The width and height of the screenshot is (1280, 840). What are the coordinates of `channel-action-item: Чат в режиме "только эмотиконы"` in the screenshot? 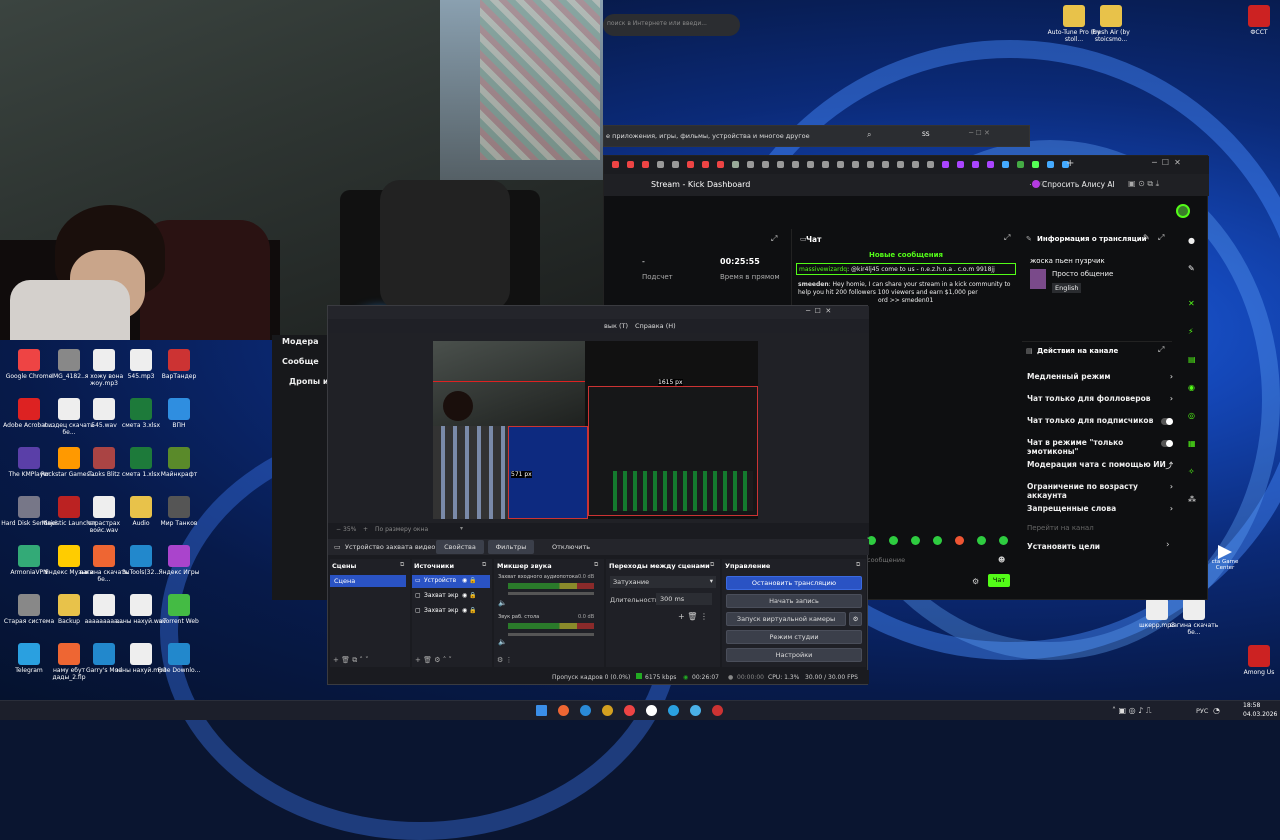 It's located at (1102, 448).